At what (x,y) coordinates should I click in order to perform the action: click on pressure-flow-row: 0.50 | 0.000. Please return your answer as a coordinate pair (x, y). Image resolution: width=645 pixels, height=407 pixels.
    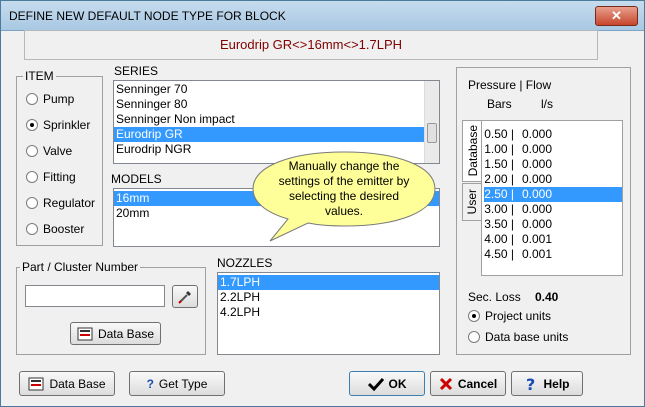
    Looking at the image, I should click on (553, 134).